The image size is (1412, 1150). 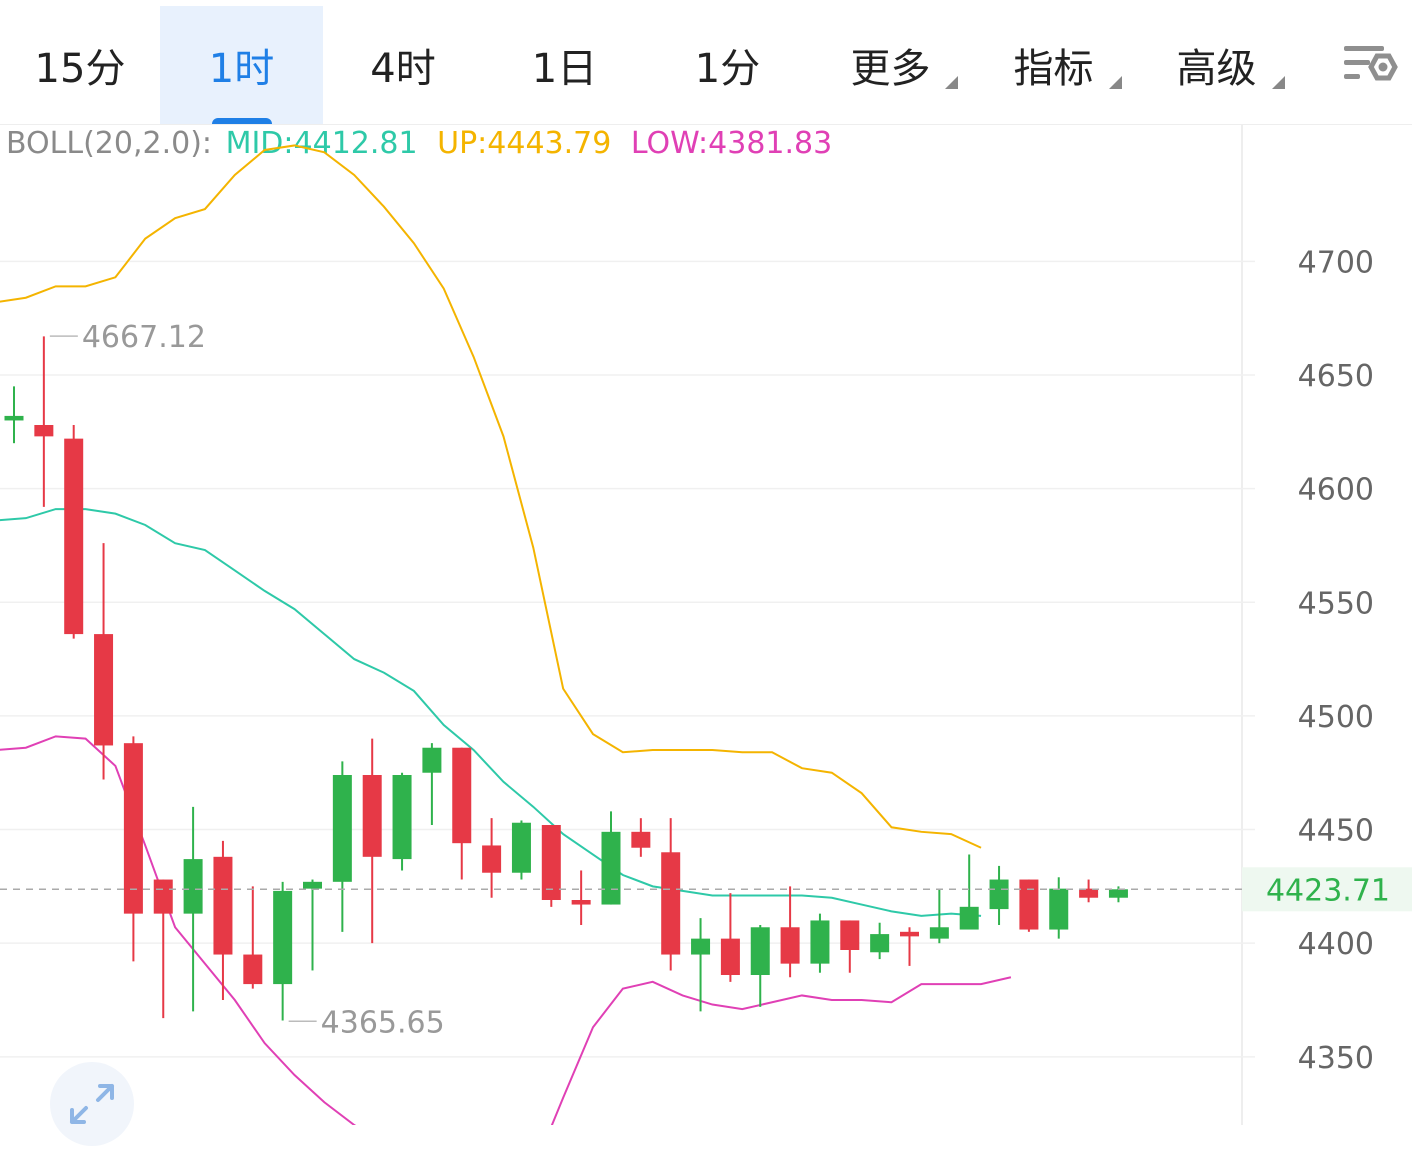 What do you see at coordinates (144, 337) in the screenshot?
I see `extreme-price-label: 4667.12` at bounding box center [144, 337].